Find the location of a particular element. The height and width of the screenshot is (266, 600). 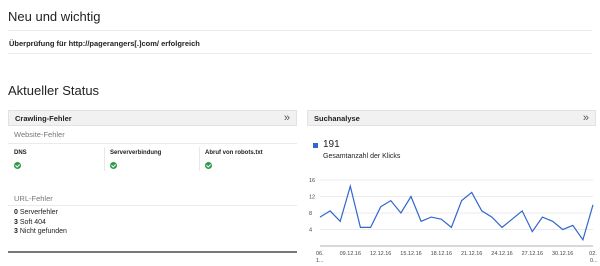

x-tick-label: 12.12.16 is located at coordinates (380, 254).